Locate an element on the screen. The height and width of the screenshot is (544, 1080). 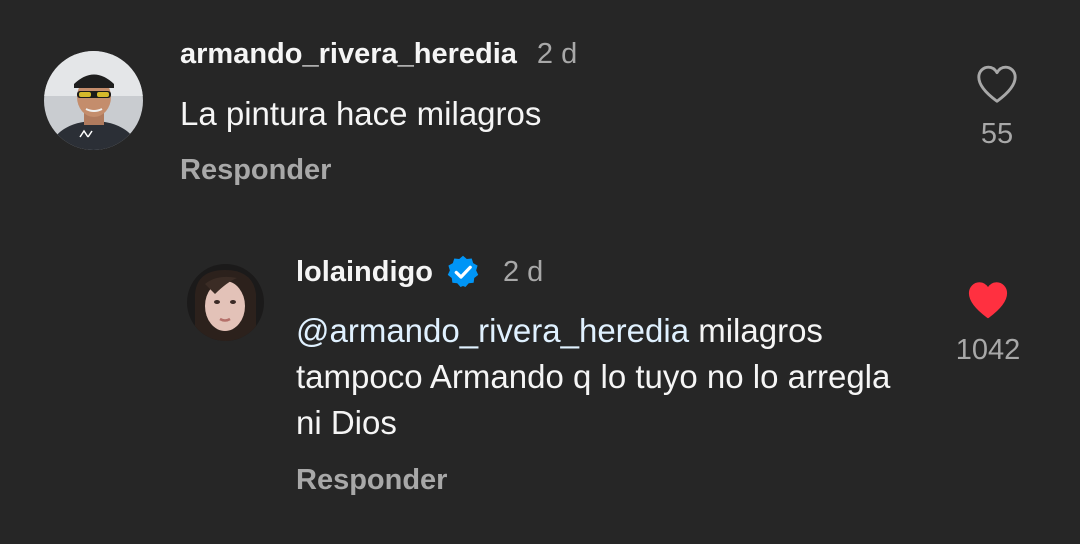
heart-outline-icon is located at coordinates (997, 84).